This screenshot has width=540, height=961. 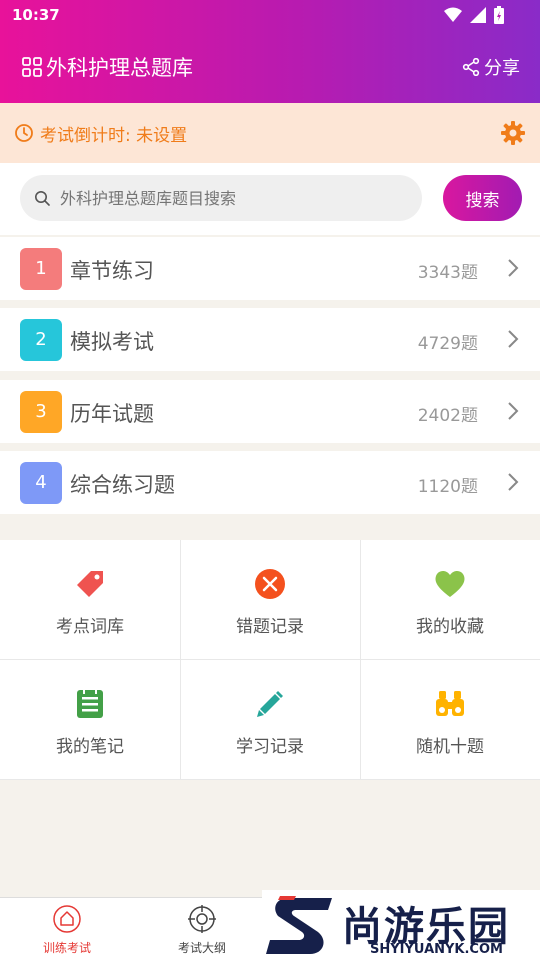 What do you see at coordinates (270, 600) in the screenshot?
I see `tool-wrong-answers: 错题记录` at bounding box center [270, 600].